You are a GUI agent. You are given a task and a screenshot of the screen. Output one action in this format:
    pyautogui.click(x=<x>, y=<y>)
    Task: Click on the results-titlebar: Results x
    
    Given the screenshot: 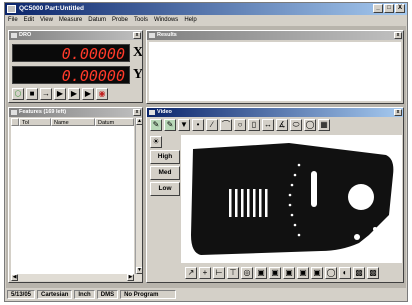 What is the action you would take?
    pyautogui.click(x=275, y=35)
    